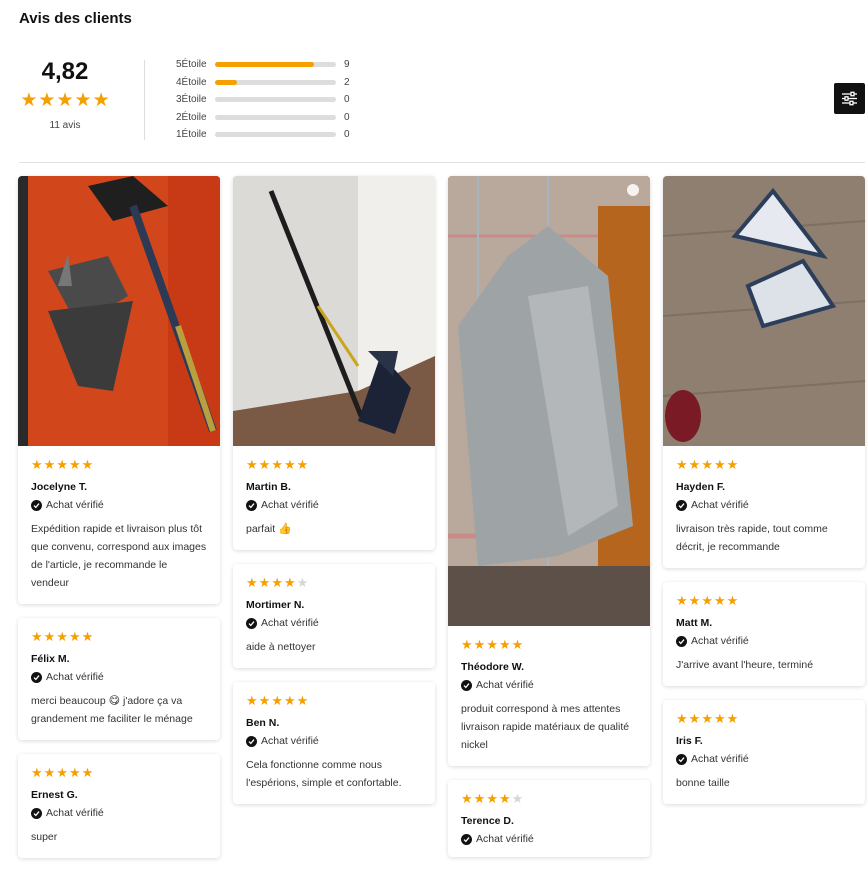  What do you see at coordinates (764, 752) in the screenshot?
I see `review-card: ★ ★ ★ ★ ★ Iris F. Achat vérifié bonne taille` at bounding box center [764, 752].